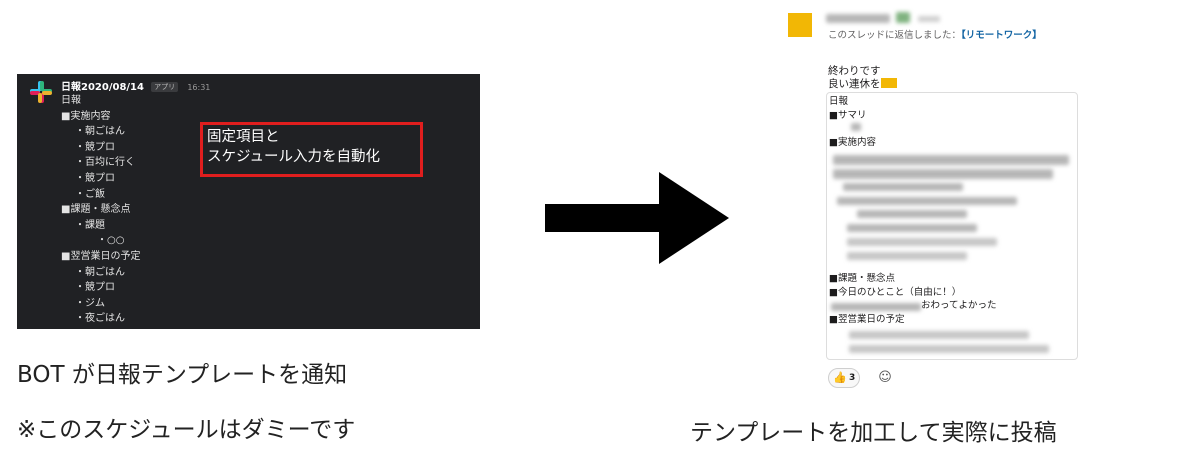  I want to click on message-title: 日報2020/08/14, so click(102, 87).